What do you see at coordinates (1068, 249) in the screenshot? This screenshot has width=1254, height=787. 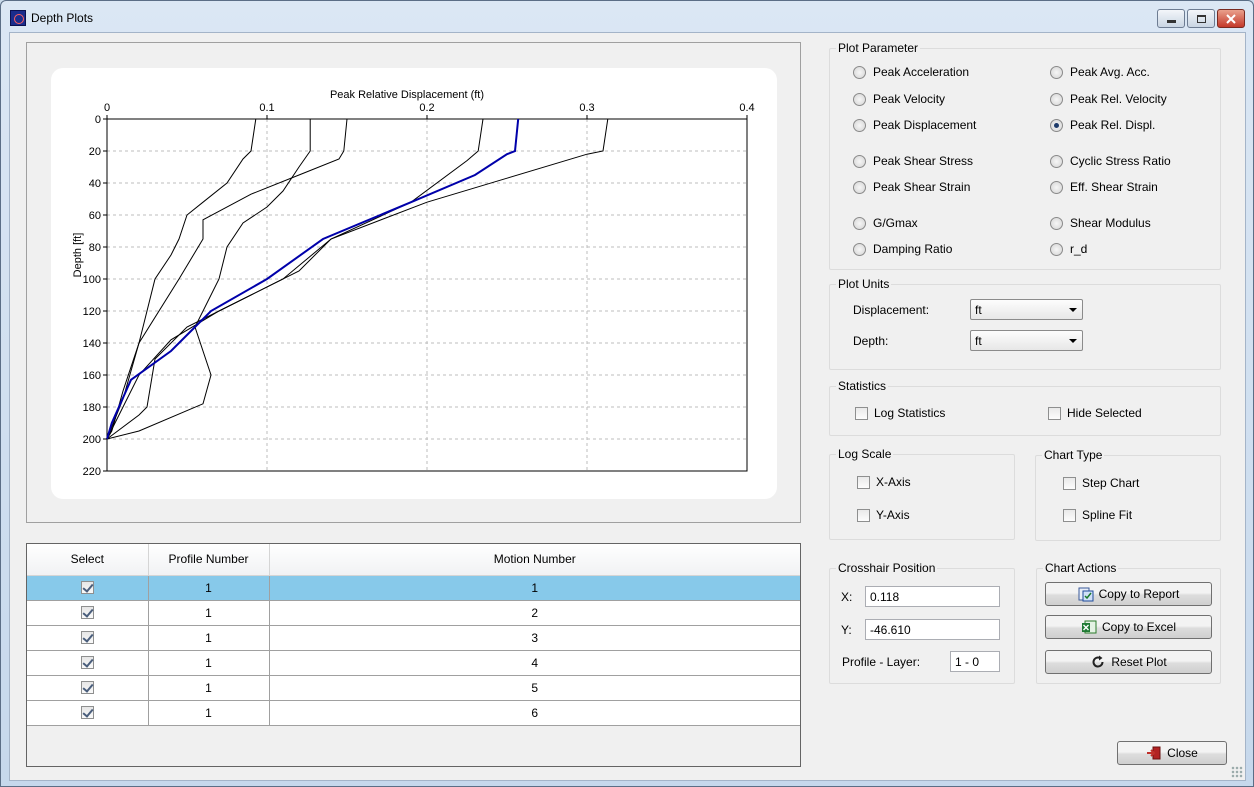 I see `radio-r-d: r_d` at bounding box center [1068, 249].